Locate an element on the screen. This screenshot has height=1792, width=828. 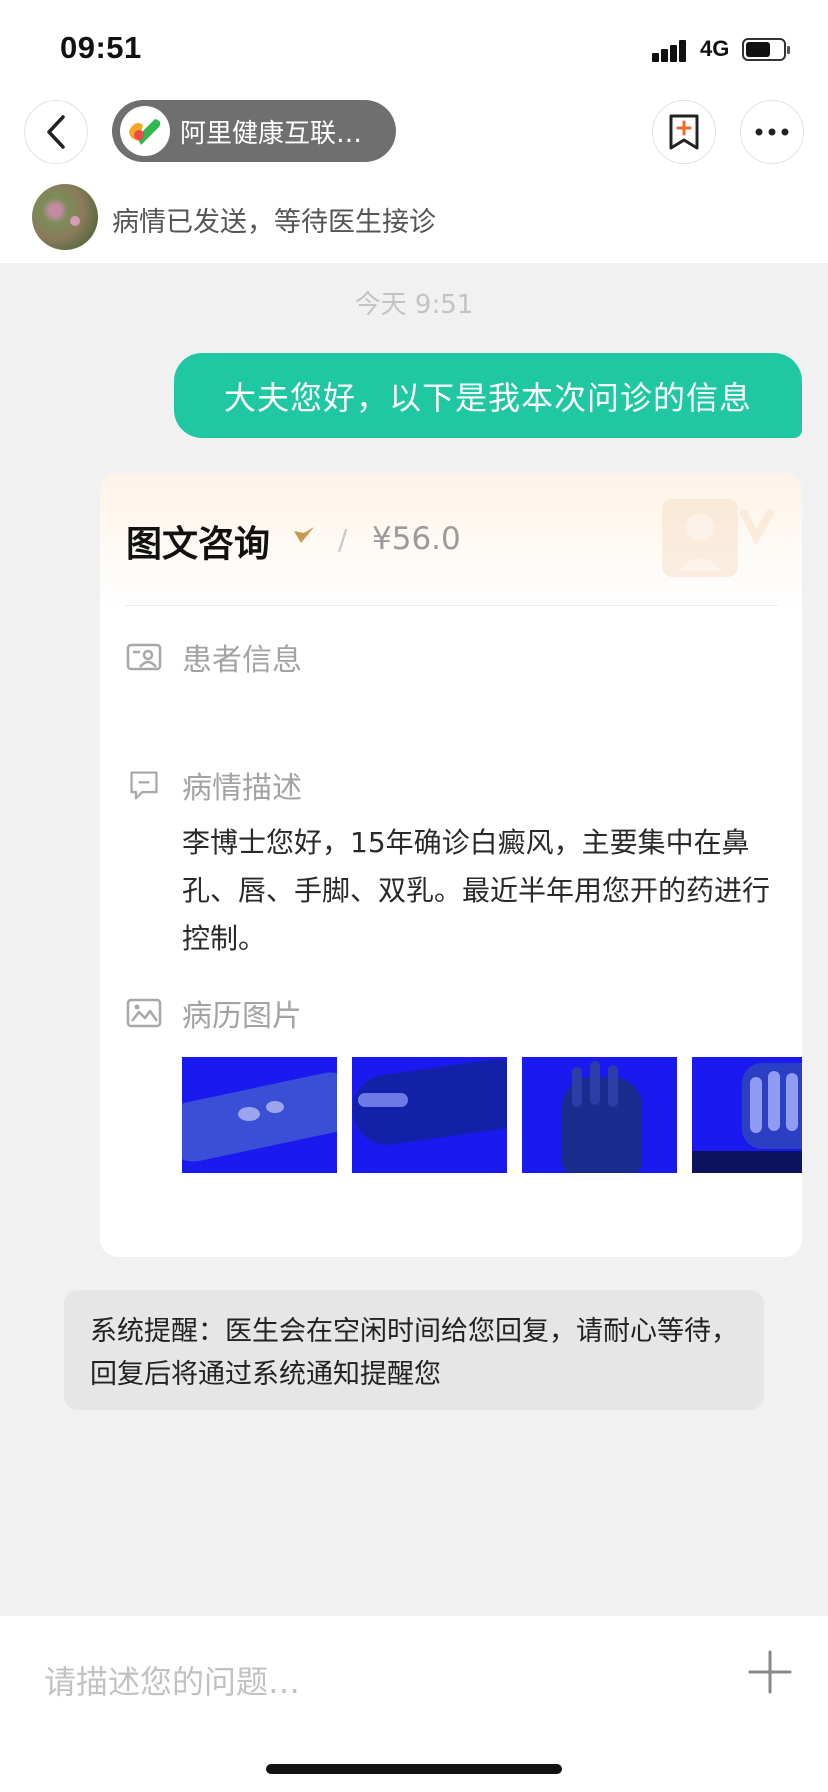
doctor-decoration-icon is located at coordinates (718, 538).